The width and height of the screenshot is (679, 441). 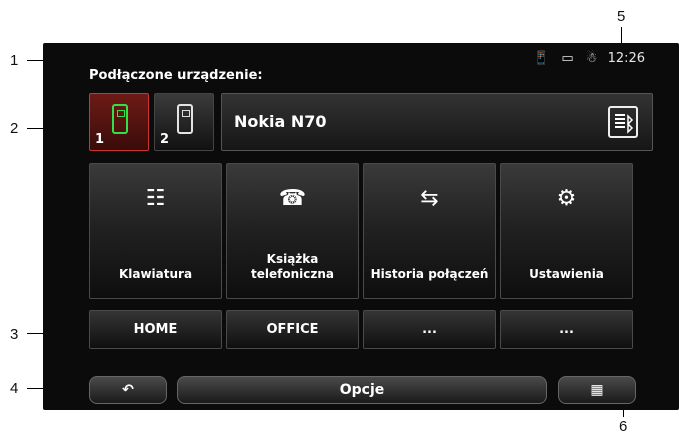 What do you see at coordinates (566, 198) in the screenshot?
I see `gear-icon: ⚙` at bounding box center [566, 198].